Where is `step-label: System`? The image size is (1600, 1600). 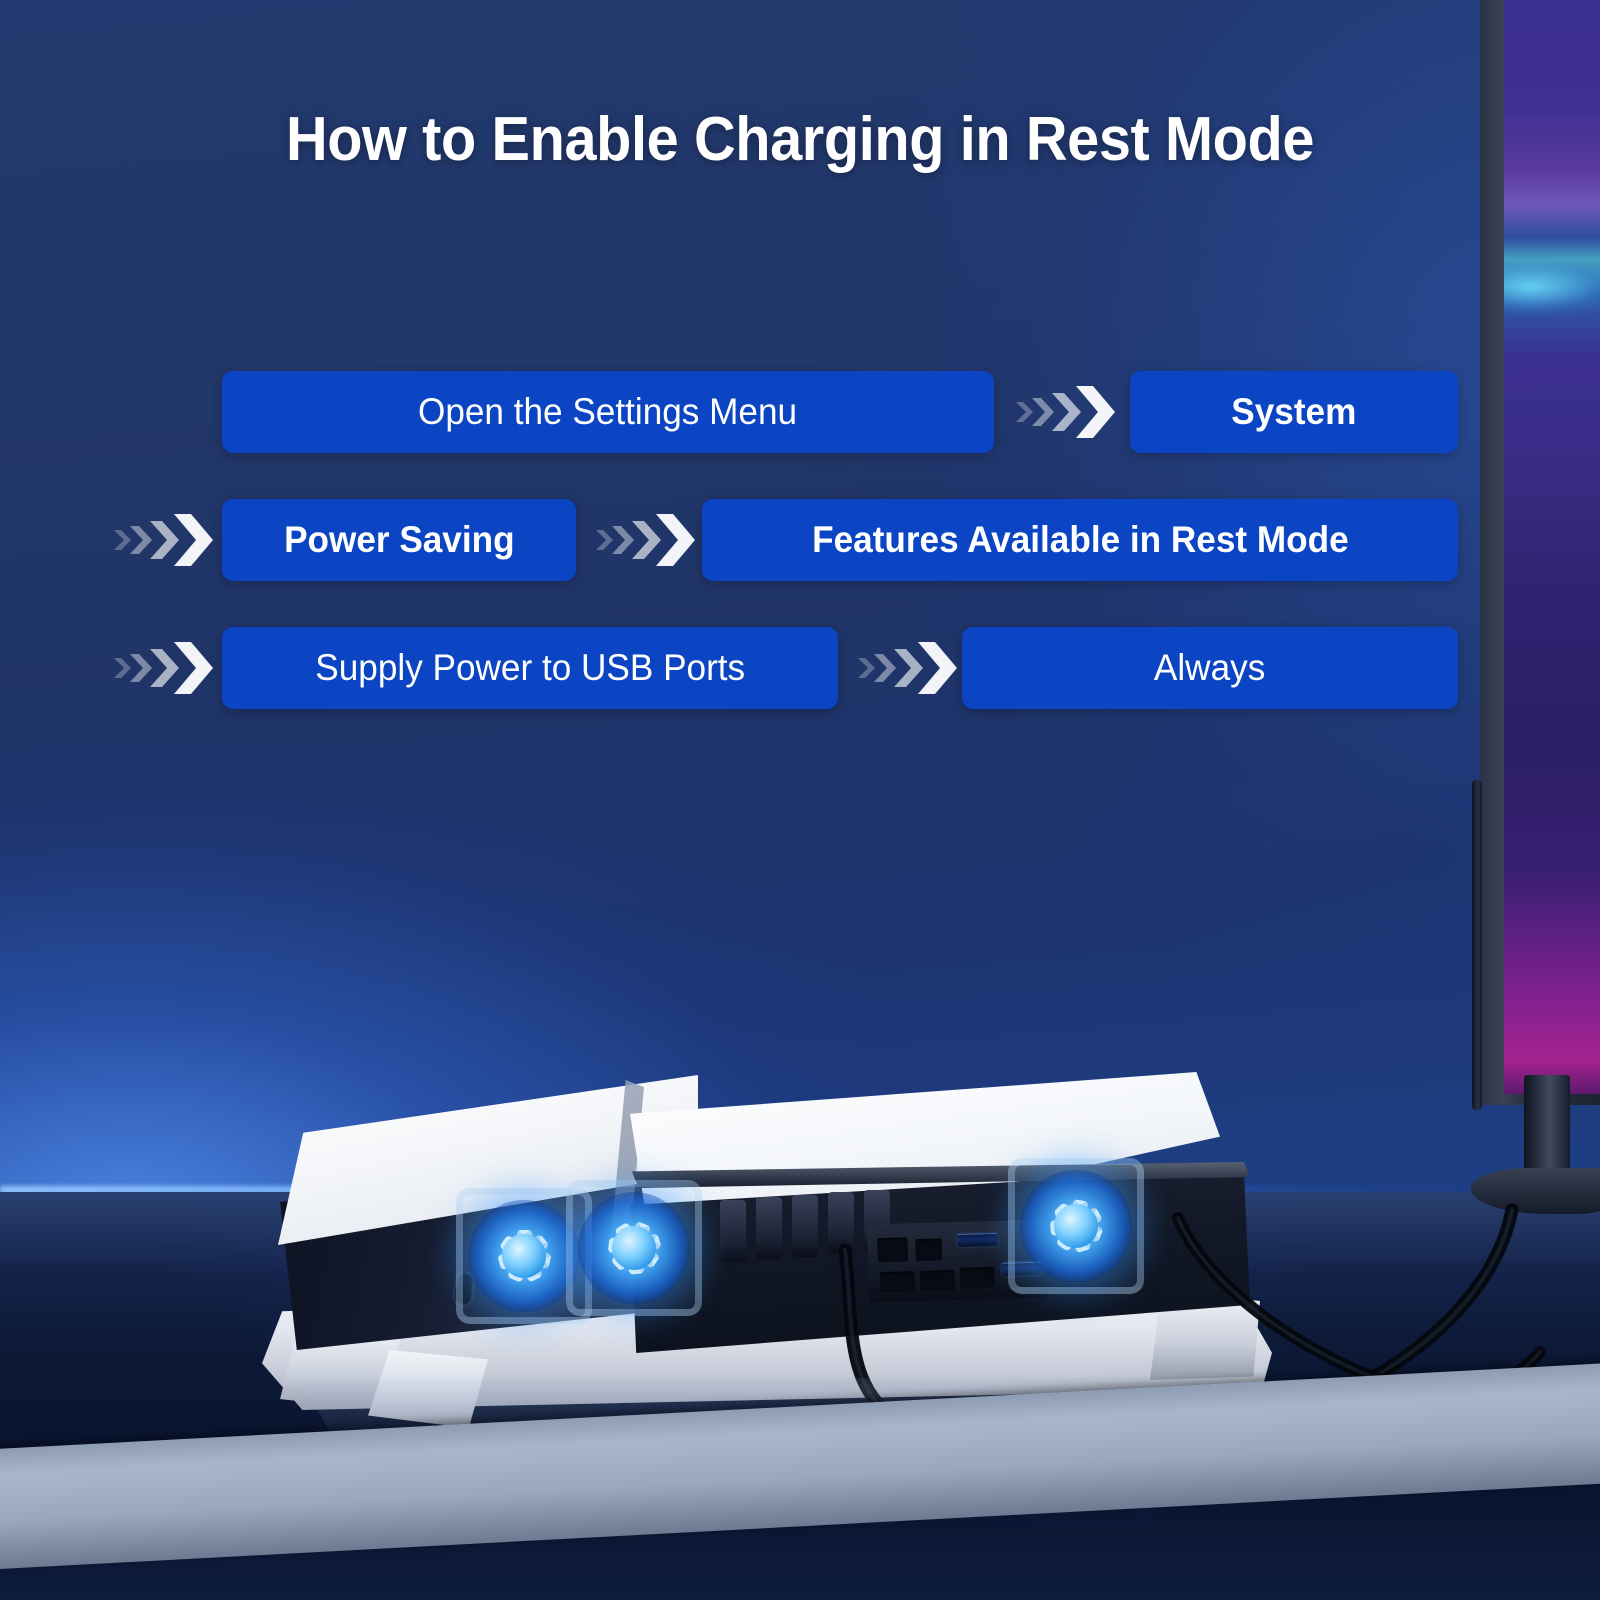 step-label: System is located at coordinates (1294, 411).